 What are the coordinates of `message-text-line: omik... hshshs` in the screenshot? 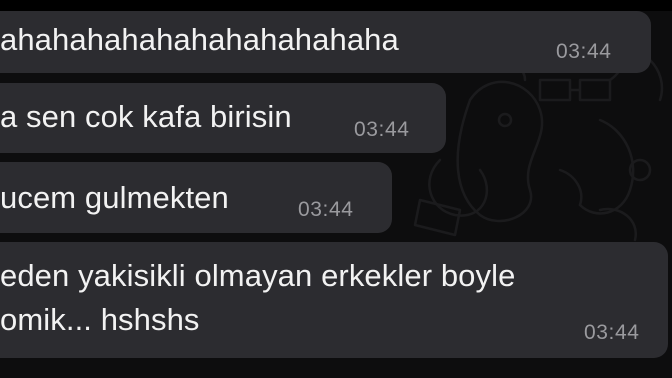 It's located at (100, 319).